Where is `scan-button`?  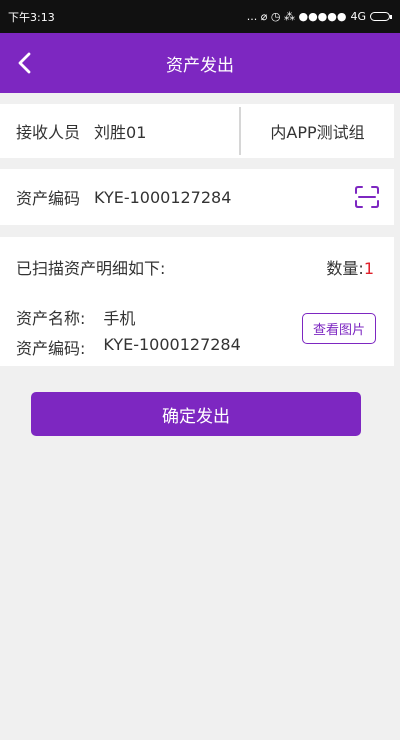 scan-button is located at coordinates (367, 197).